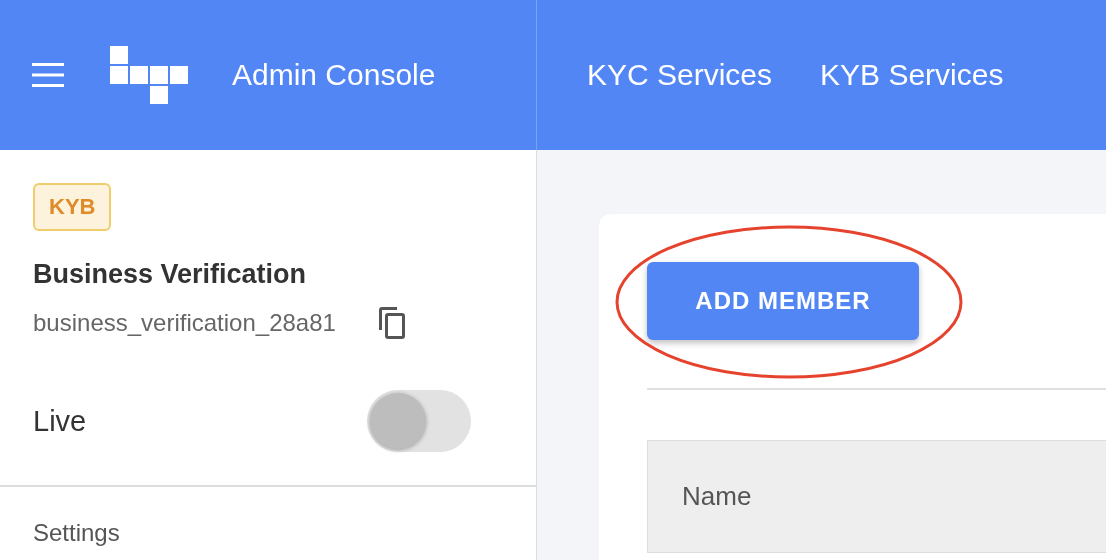 The image size is (1106, 560). I want to click on nav-link: KYC Services, so click(680, 75).